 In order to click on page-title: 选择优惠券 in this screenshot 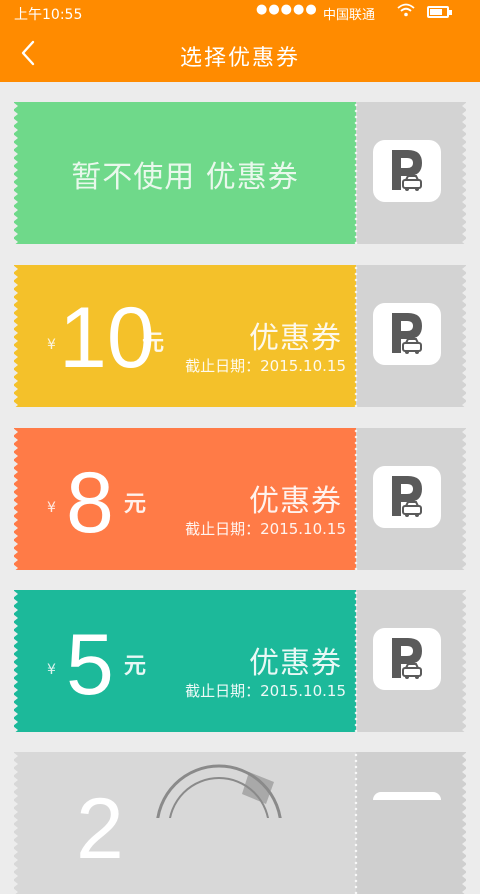, I will do `click(239, 58)`.